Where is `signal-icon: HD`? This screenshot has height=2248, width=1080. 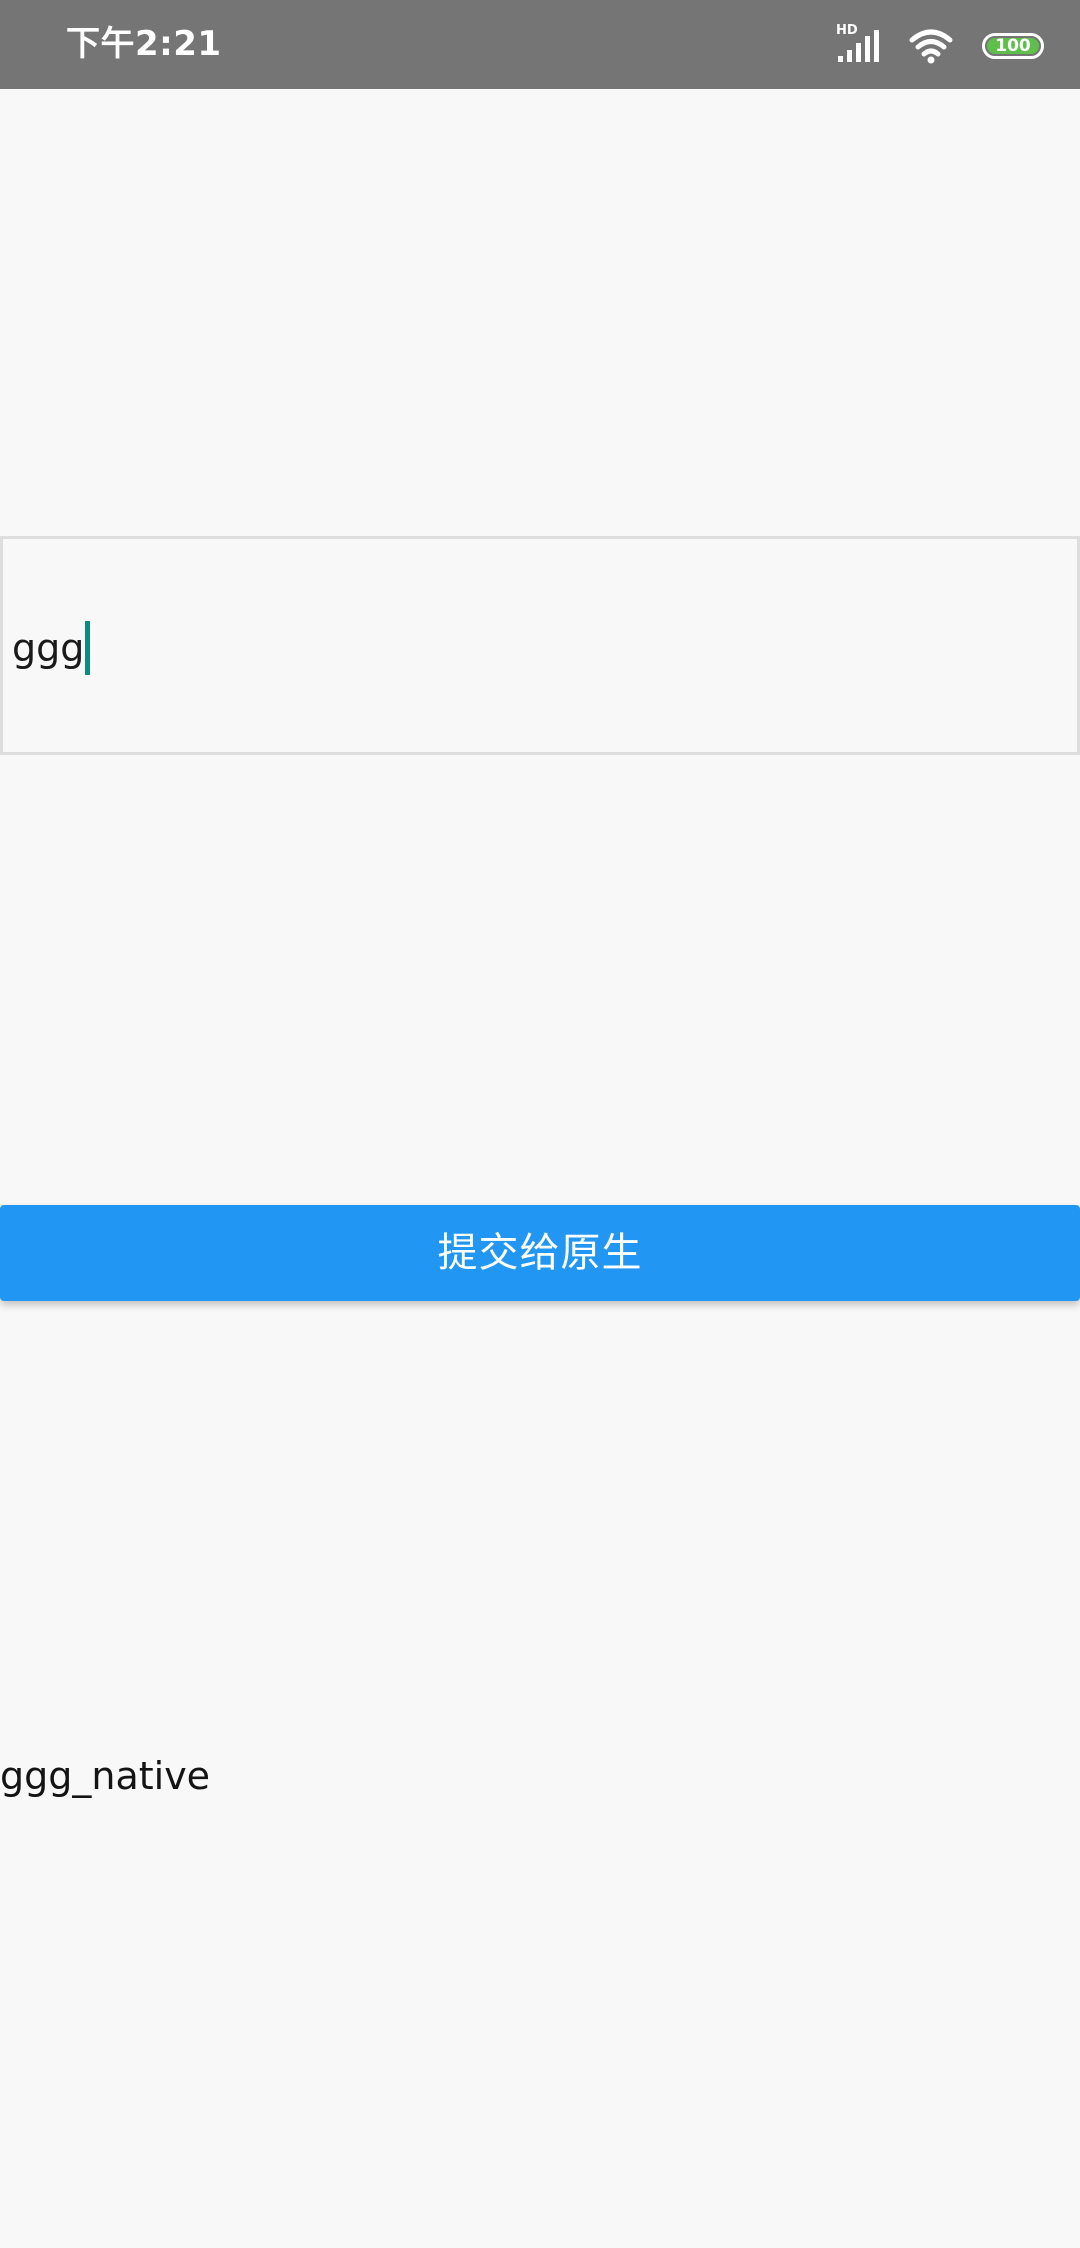
signal-icon: HD is located at coordinates (859, 44).